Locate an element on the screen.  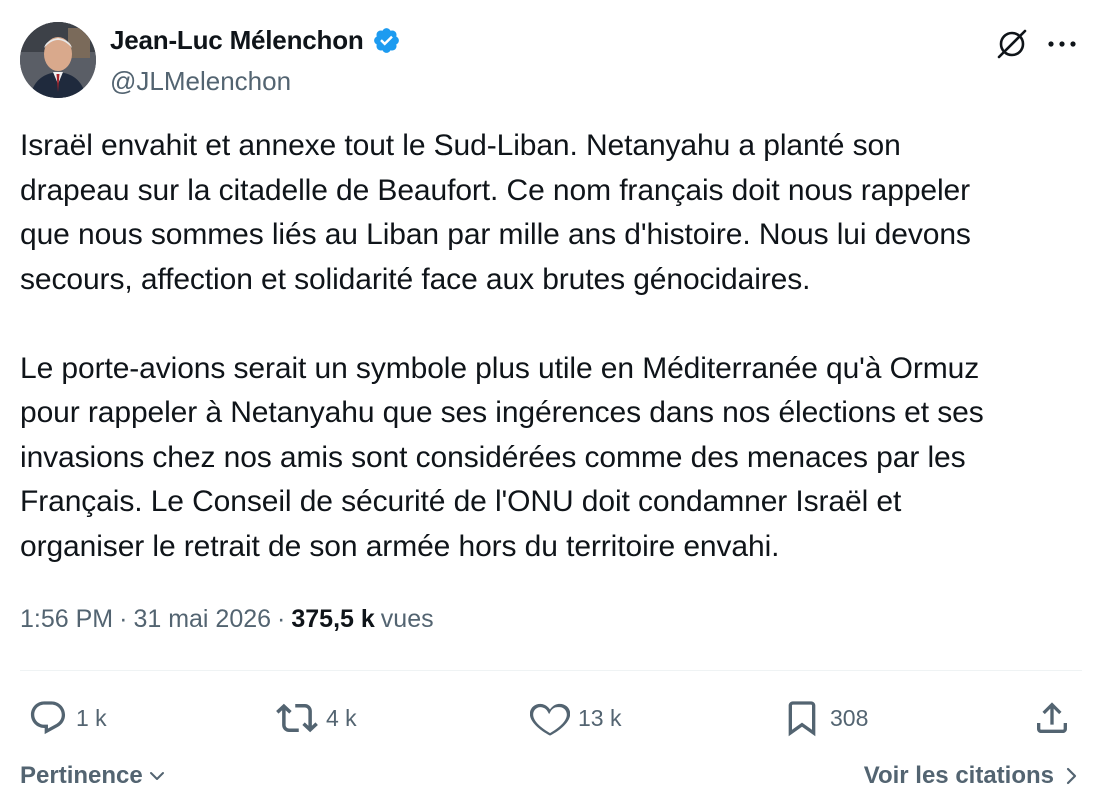
action-bar: 1 k 4 k 13 k 308 is located at coordinates (551, 718).